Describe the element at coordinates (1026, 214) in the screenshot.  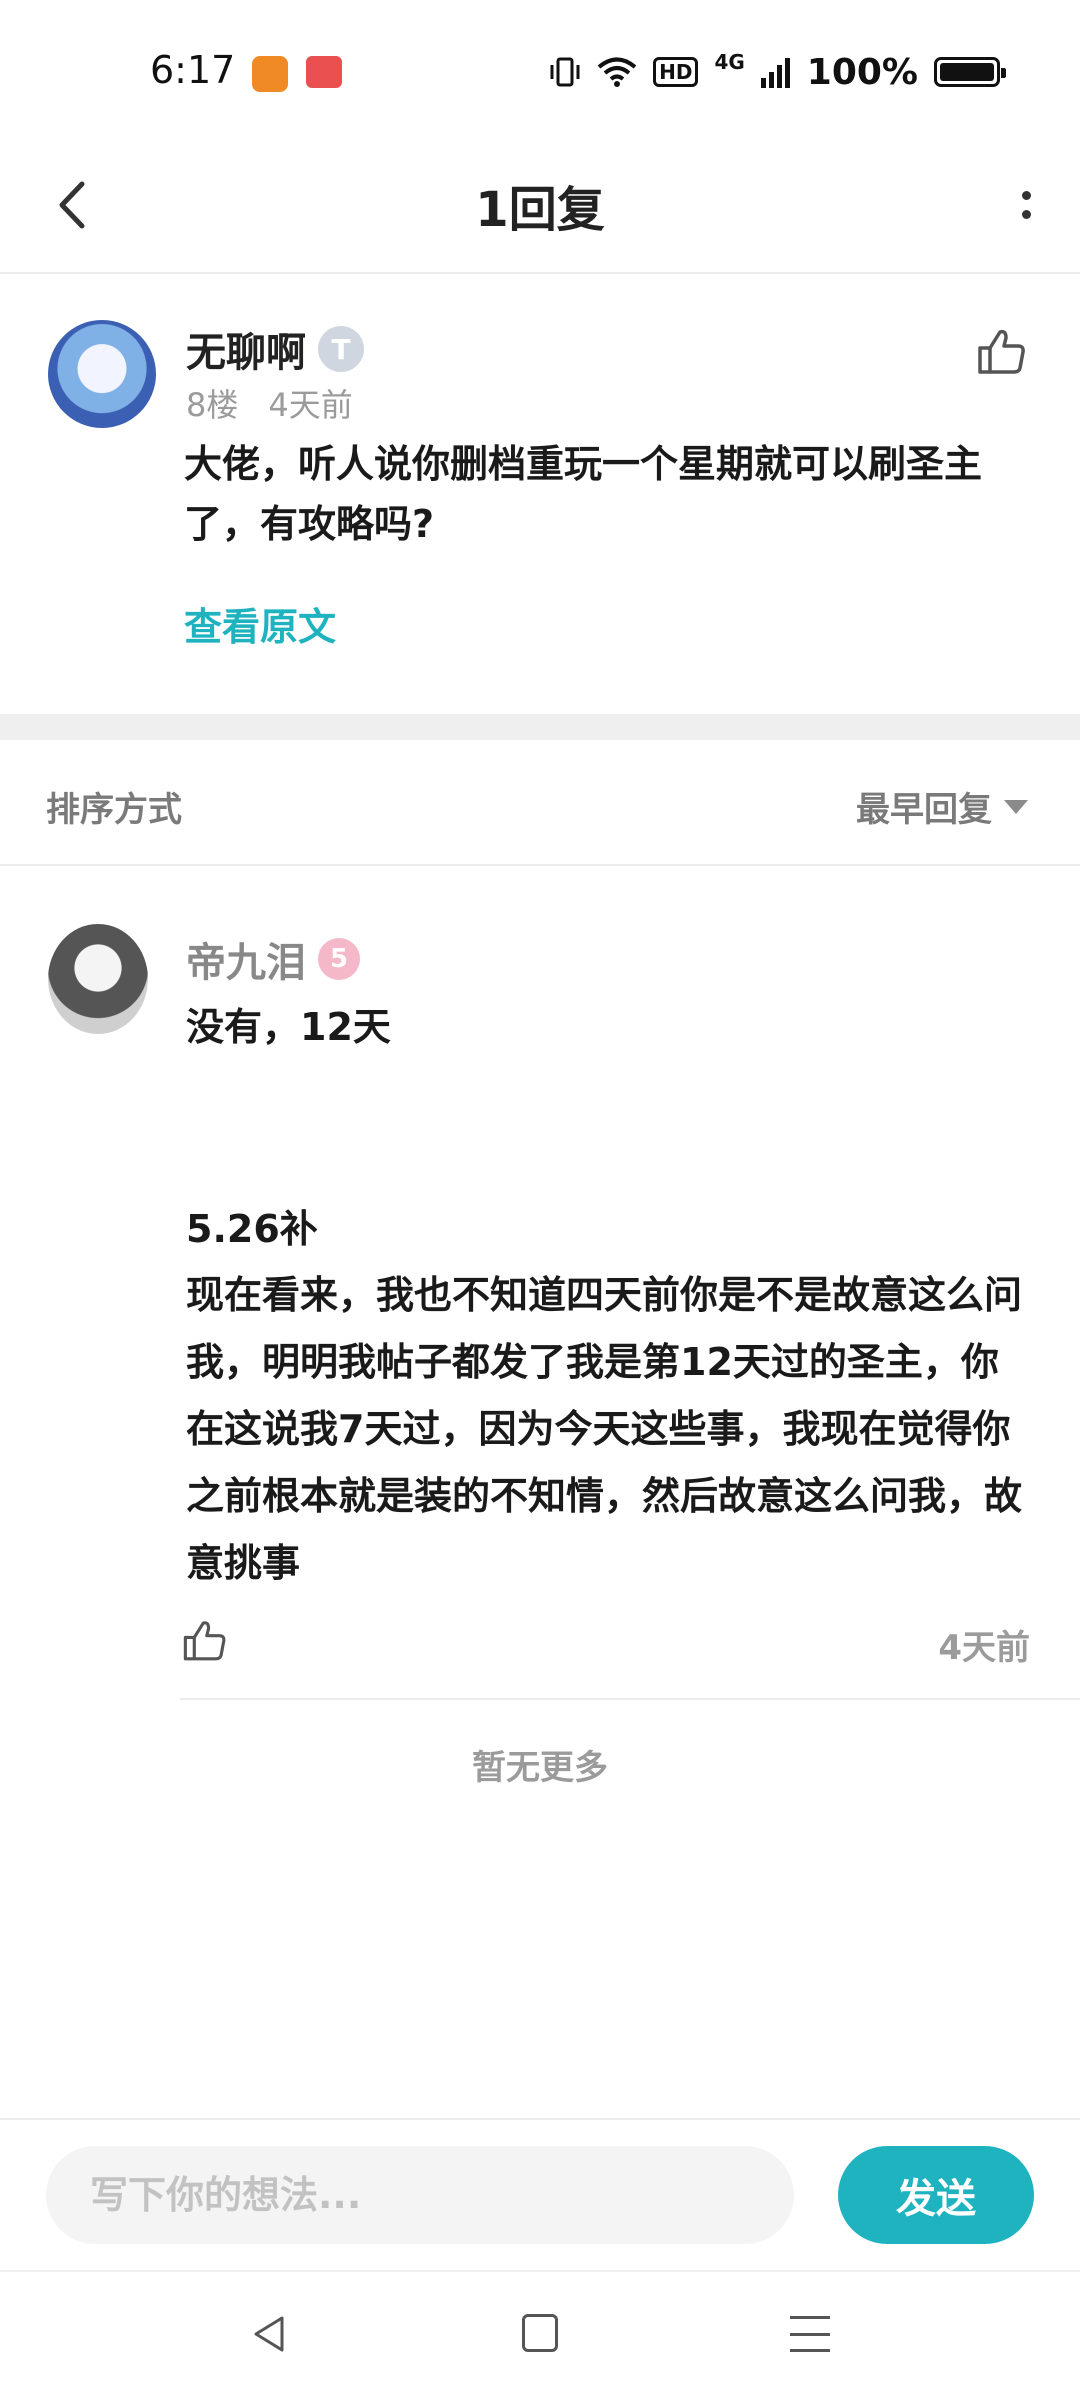
I see `more-dot` at that location.